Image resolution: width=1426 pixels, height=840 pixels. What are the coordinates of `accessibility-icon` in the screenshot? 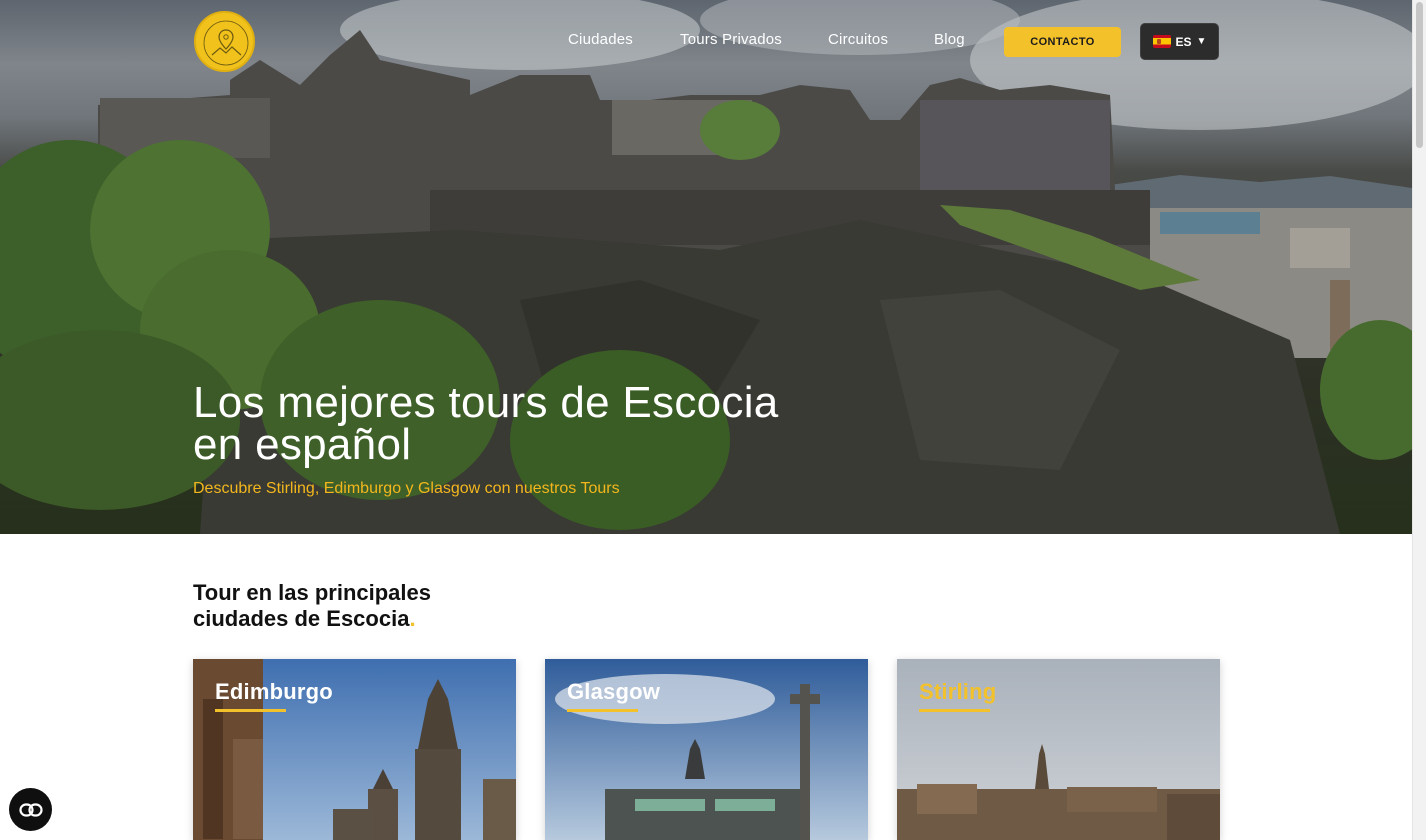 It's located at (30, 809).